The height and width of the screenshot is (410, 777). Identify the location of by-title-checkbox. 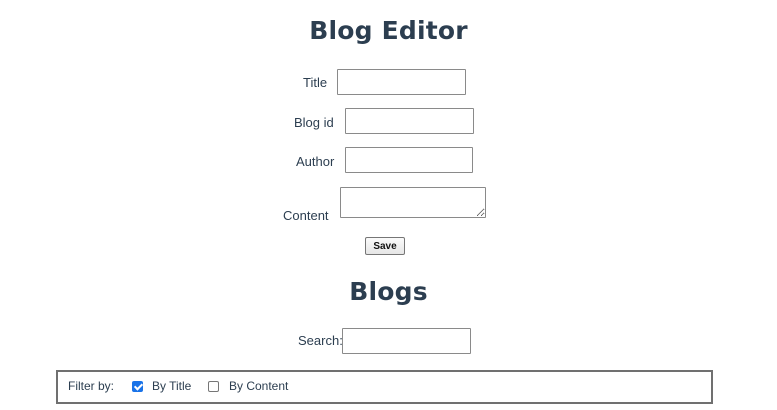
(137, 386).